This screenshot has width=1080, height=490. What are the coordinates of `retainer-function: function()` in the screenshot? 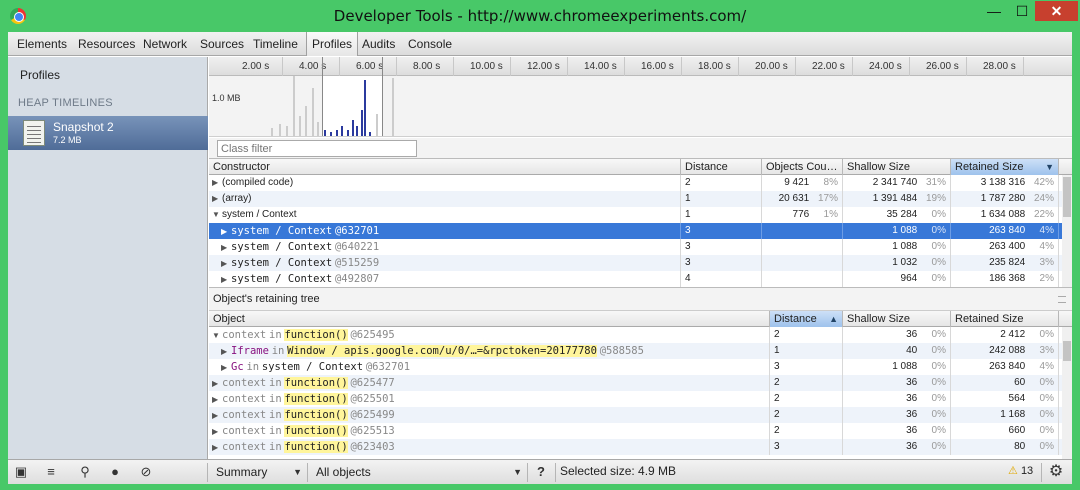 It's located at (316, 447).